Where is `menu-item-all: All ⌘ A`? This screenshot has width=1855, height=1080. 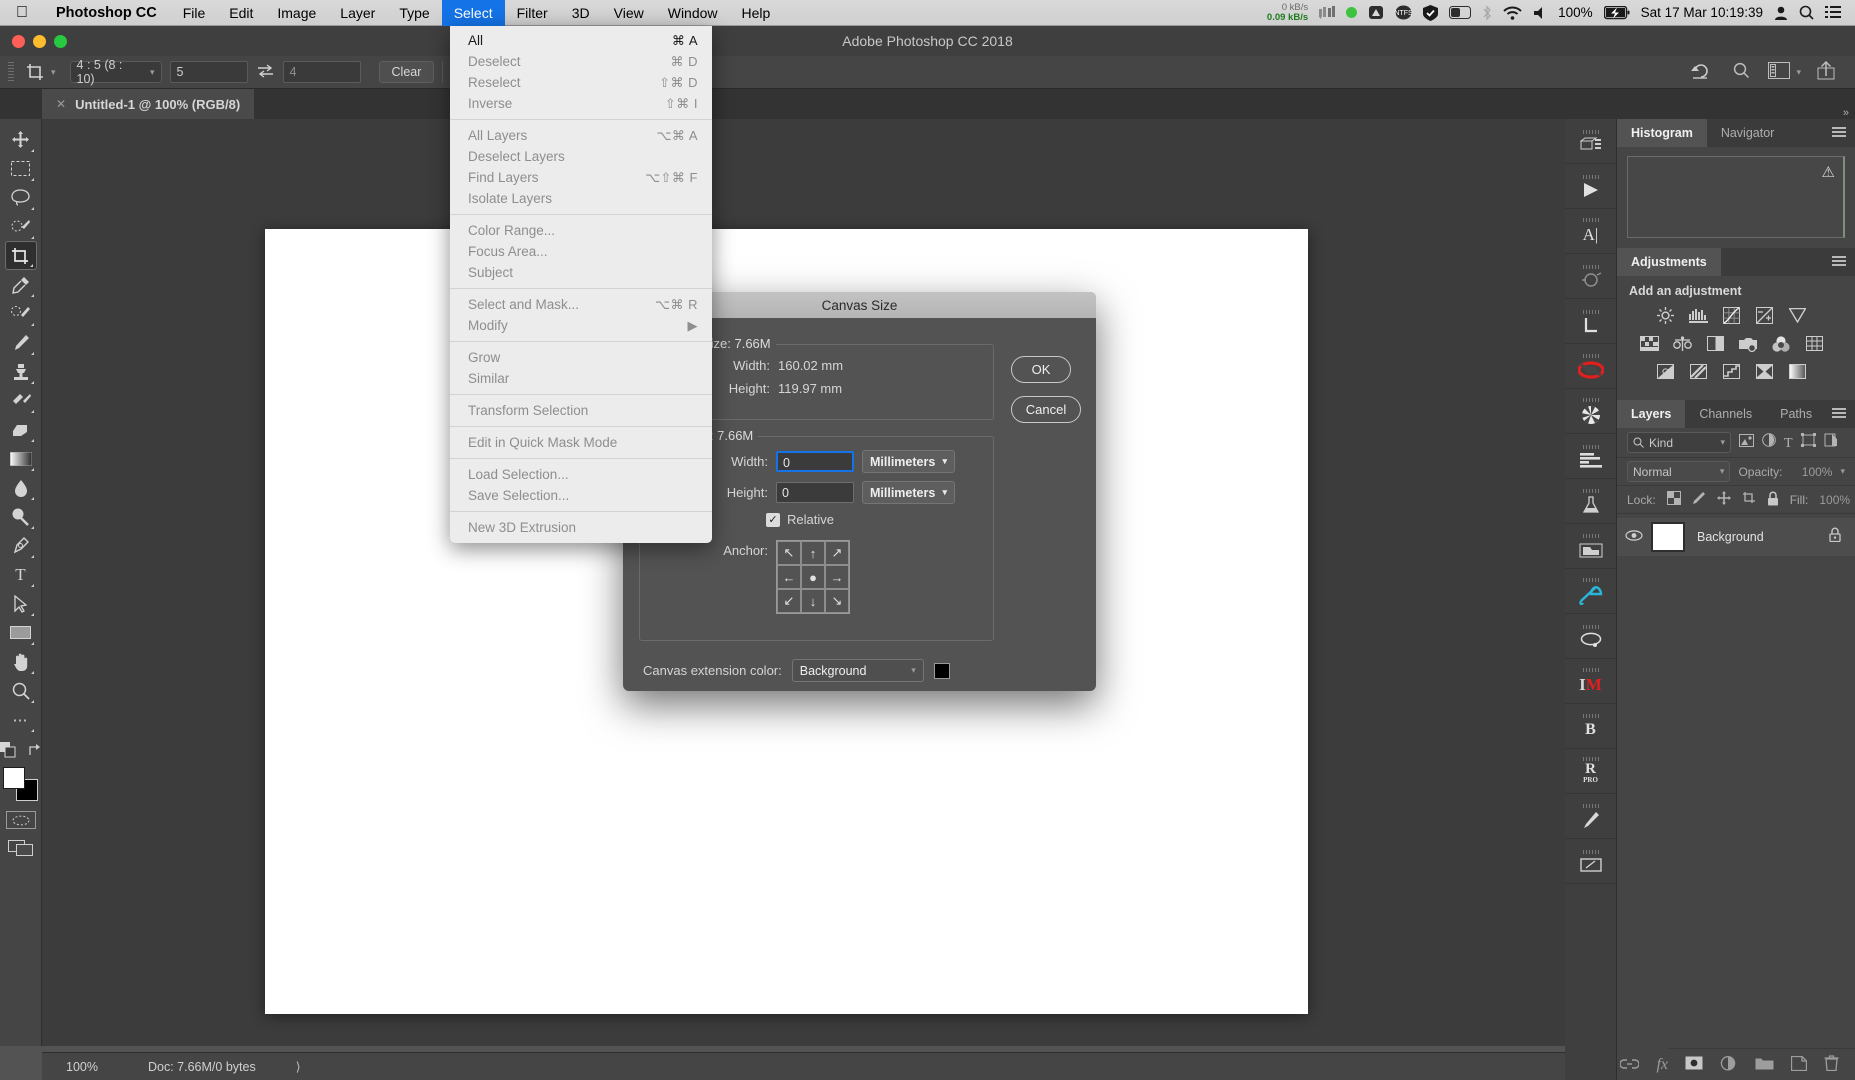 menu-item-all: All ⌘ A is located at coordinates (581, 40).